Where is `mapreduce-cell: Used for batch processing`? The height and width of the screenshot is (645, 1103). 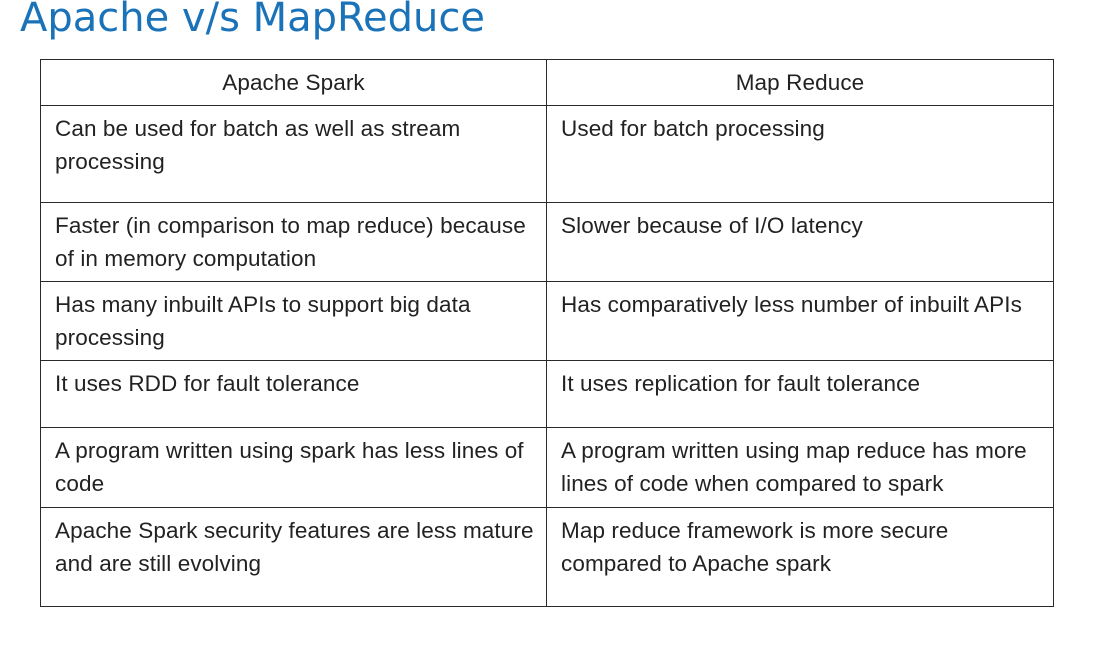
mapreduce-cell: Used for batch processing is located at coordinates (800, 154).